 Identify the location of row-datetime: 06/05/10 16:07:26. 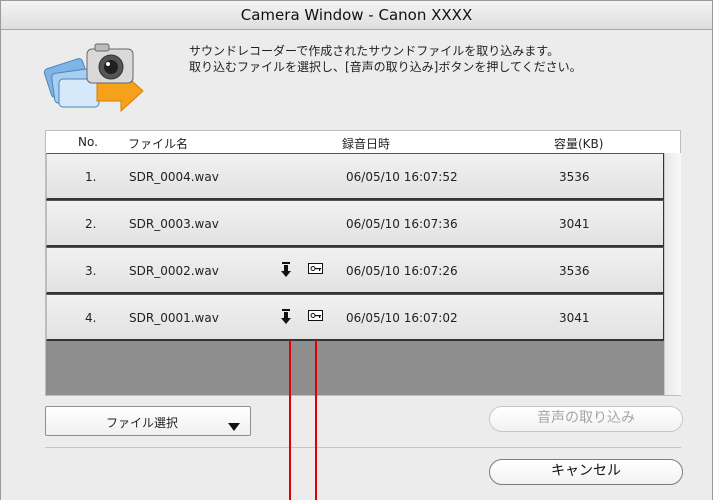
(402, 271).